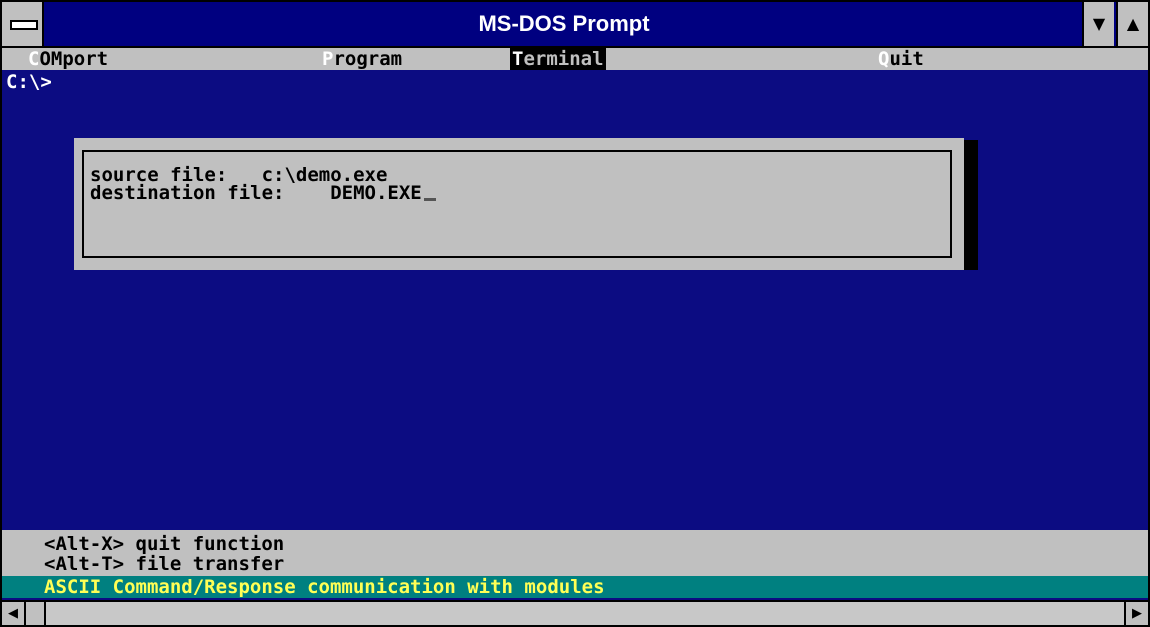  I want to click on minimize-button: ▼, so click(1098, 24).